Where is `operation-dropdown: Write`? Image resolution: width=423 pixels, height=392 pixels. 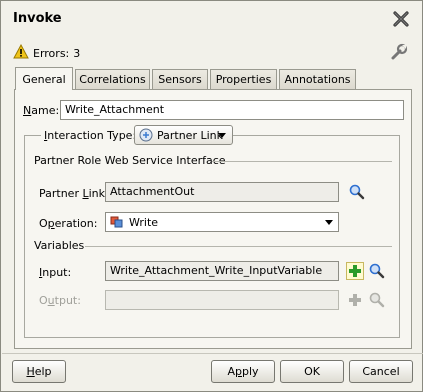
operation-dropdown: Write is located at coordinates (222, 222).